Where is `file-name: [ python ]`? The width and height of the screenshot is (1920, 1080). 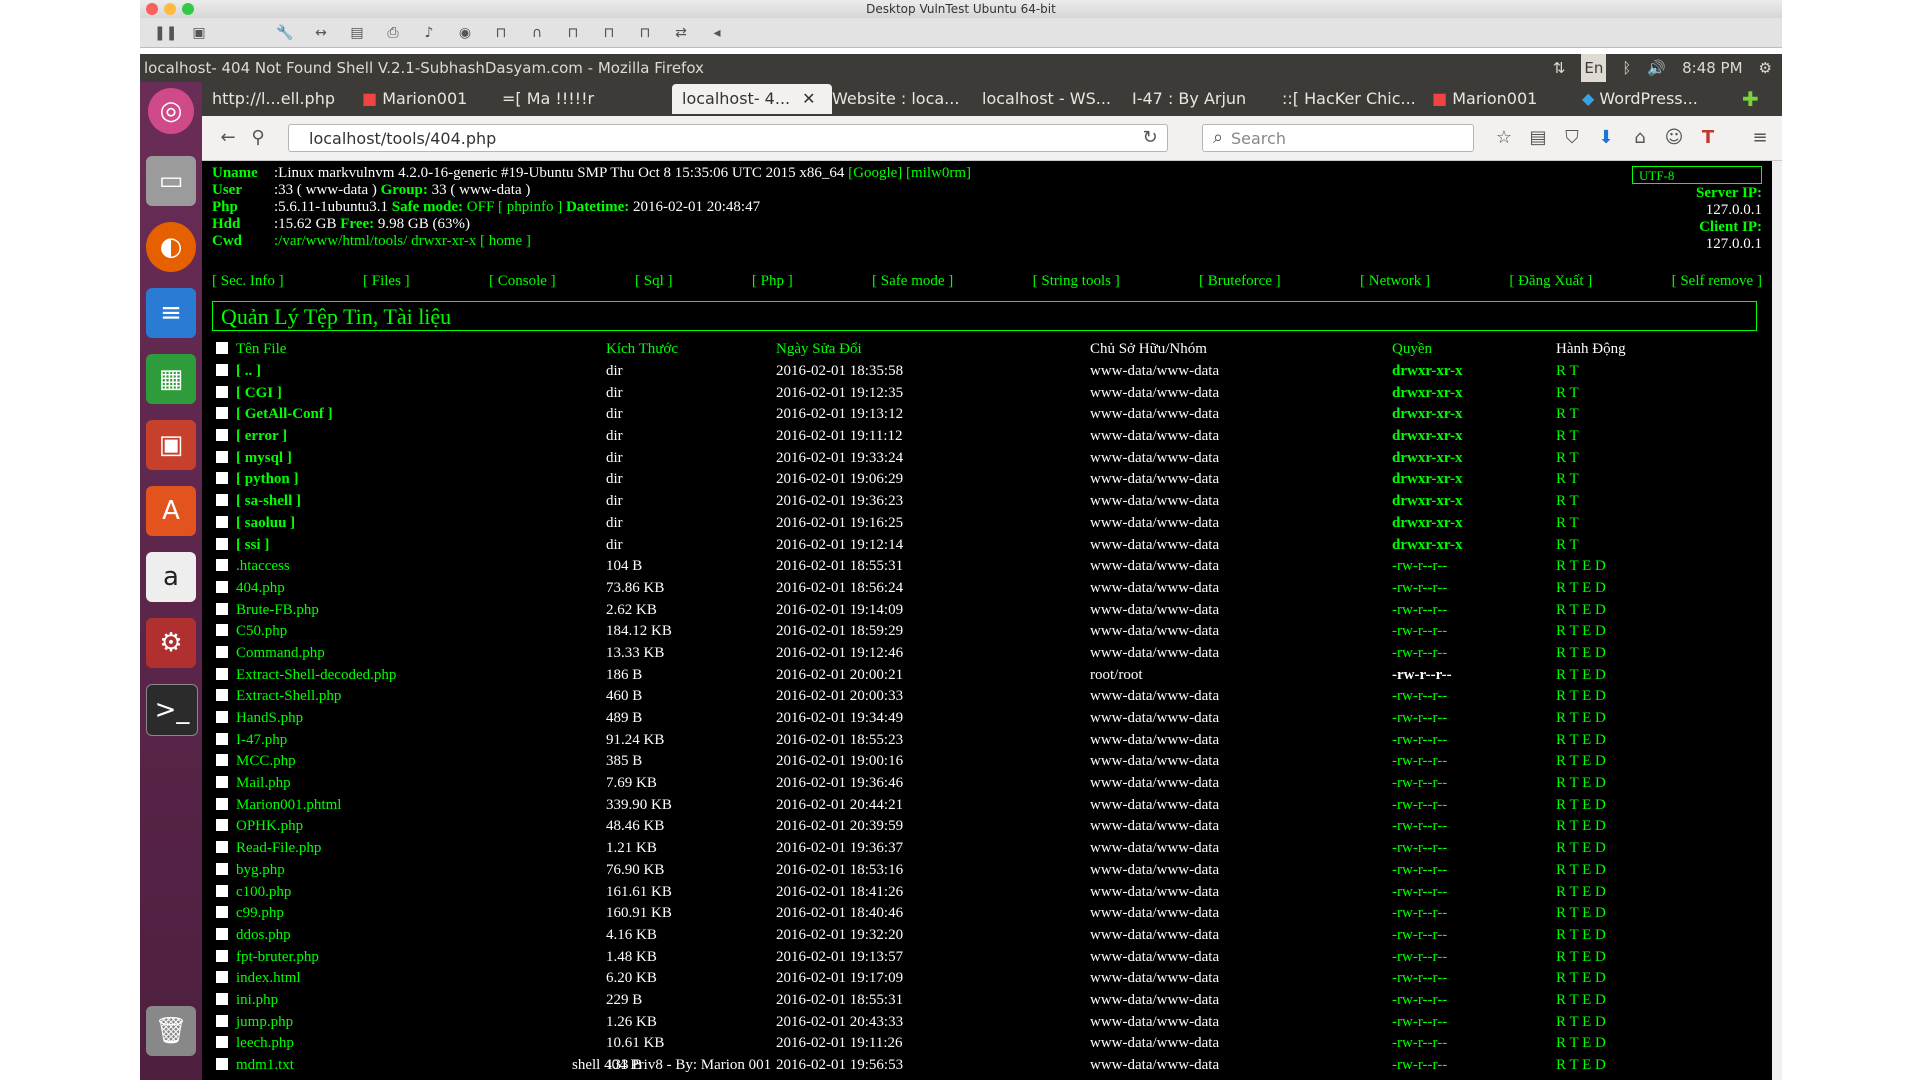 file-name: [ python ] is located at coordinates (267, 479).